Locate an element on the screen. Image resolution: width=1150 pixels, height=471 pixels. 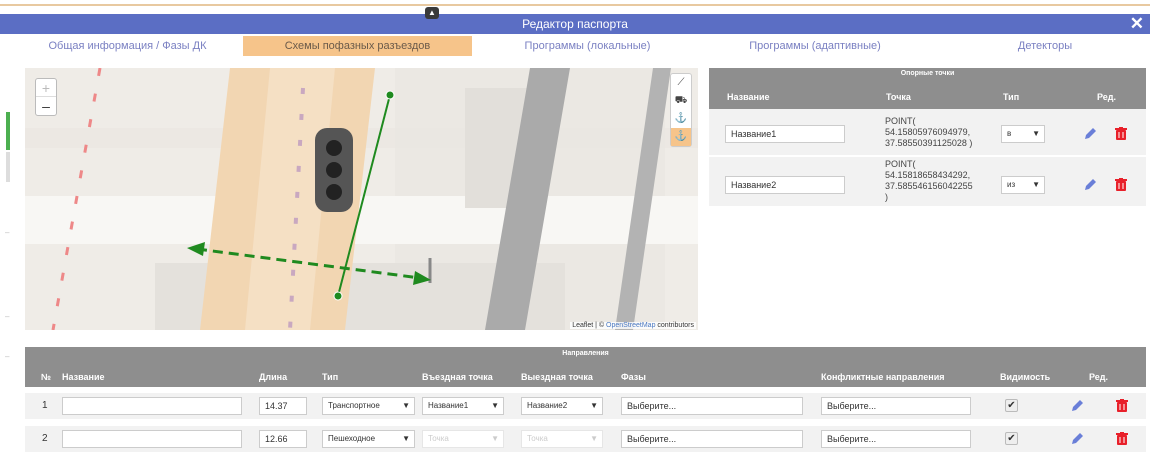
car-icon: ⛟ is located at coordinates (681, 101).